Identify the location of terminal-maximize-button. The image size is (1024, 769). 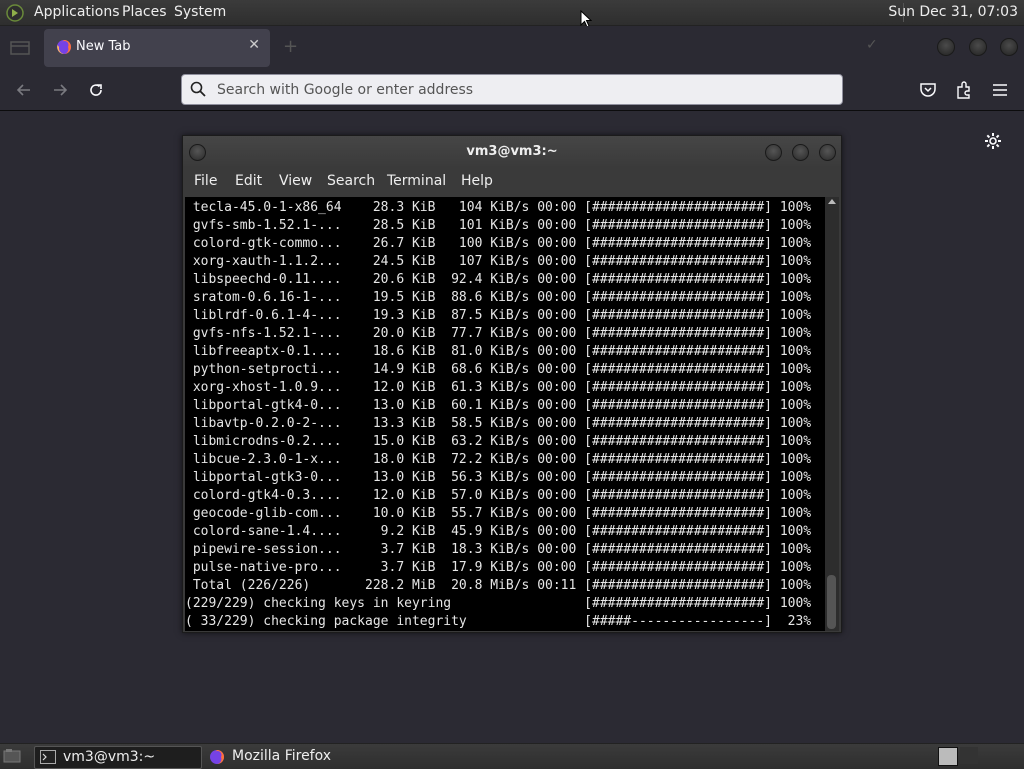
(800, 152).